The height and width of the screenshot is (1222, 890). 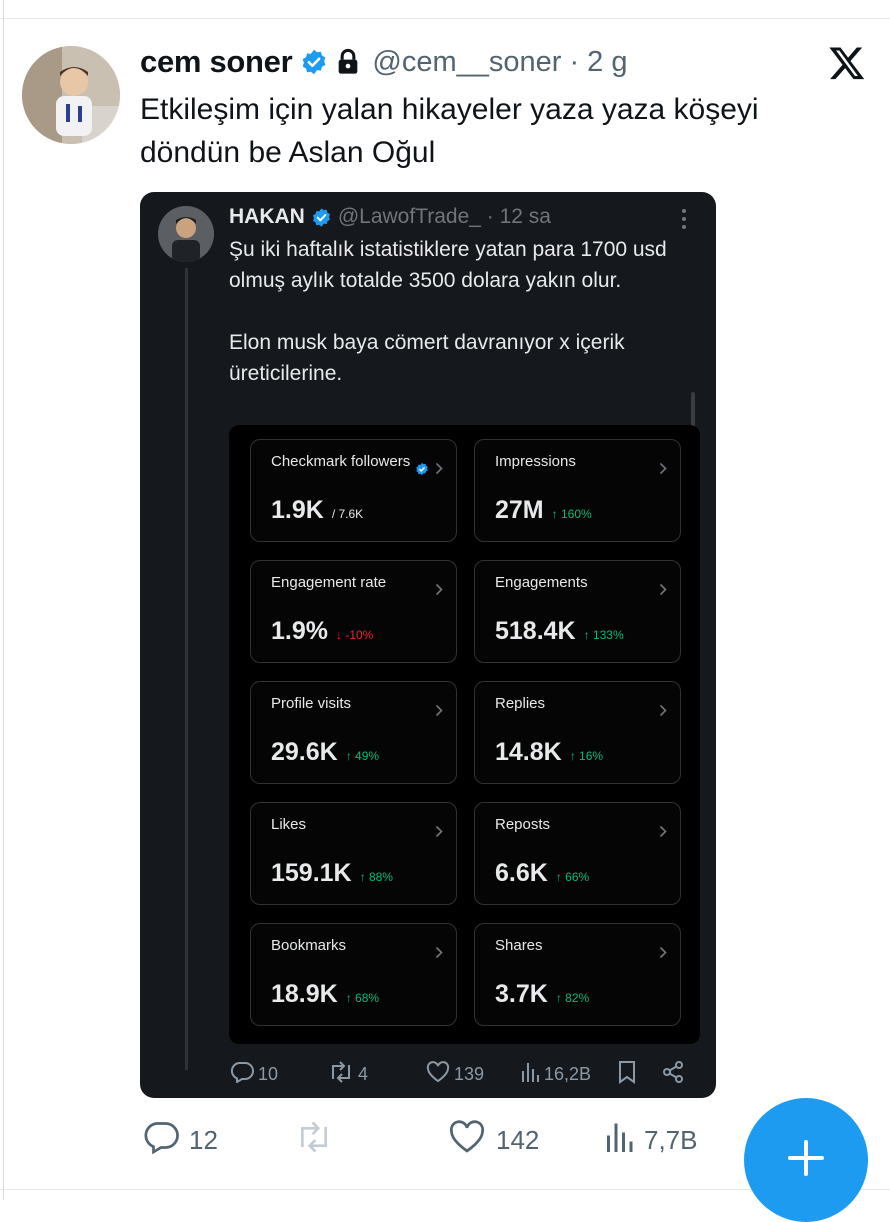 I want to click on stat-label: Checkmark followers, so click(x=341, y=461).